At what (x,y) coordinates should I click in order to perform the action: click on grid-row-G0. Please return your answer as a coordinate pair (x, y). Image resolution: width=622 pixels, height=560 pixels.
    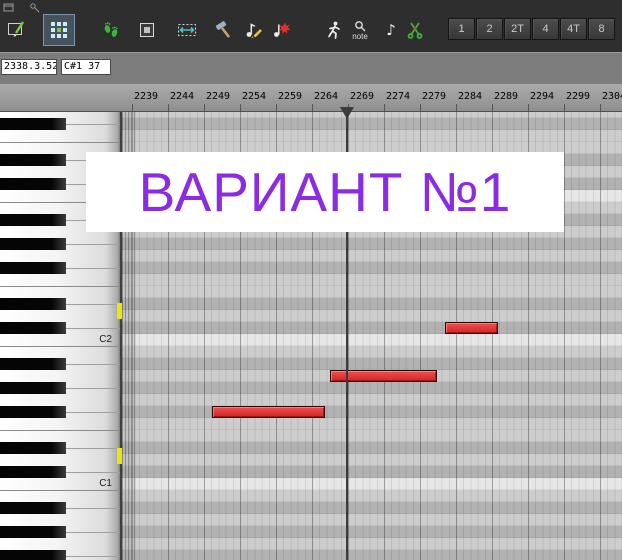
    Looking at the image, I should click on (372, 544).